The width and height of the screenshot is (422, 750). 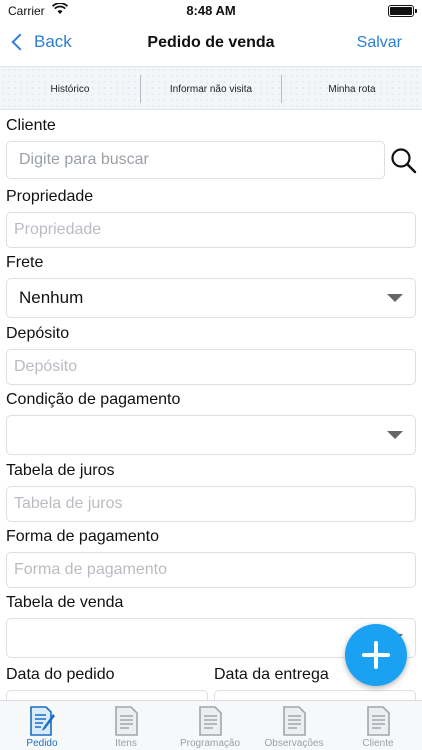 I want to click on add-fab-button, so click(x=376, y=655).